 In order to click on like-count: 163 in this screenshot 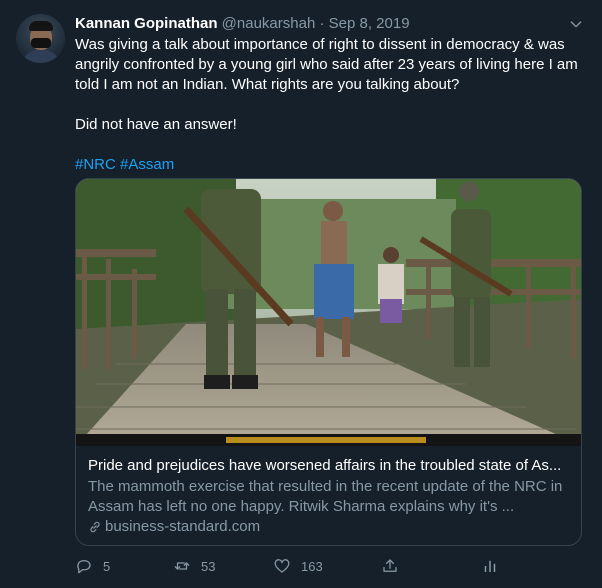, I will do `click(312, 566)`.